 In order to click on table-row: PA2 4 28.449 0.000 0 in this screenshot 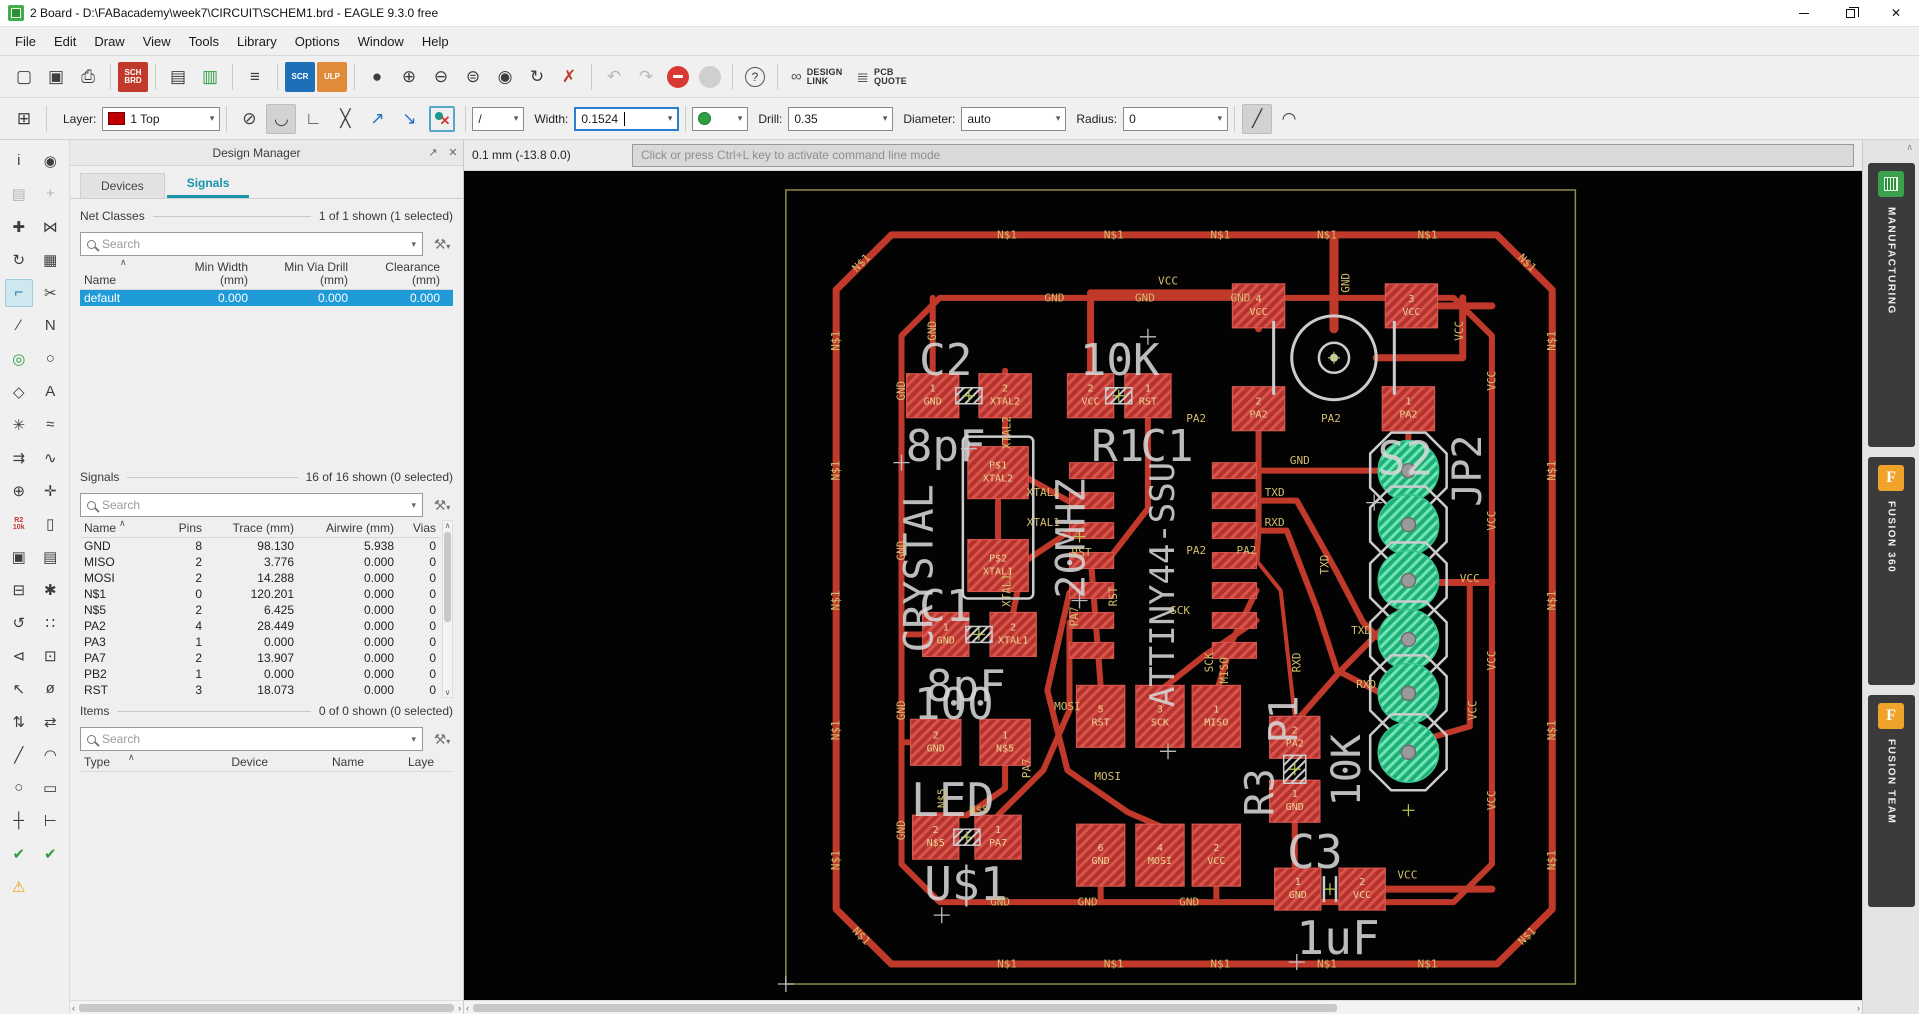, I will do `click(260, 626)`.